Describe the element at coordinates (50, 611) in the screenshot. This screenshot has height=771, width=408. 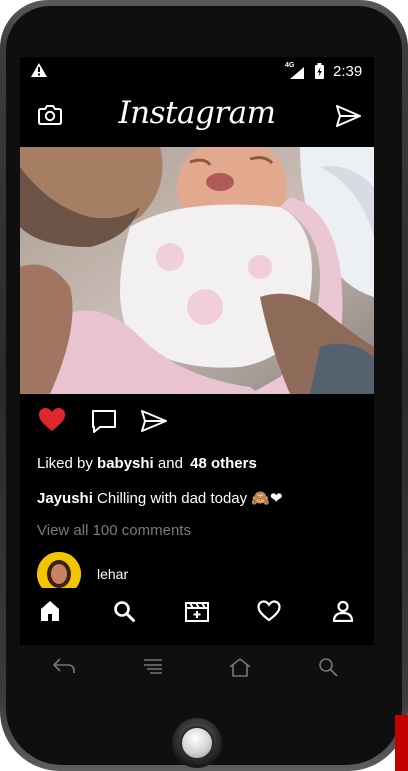
I see `home-icon` at that location.